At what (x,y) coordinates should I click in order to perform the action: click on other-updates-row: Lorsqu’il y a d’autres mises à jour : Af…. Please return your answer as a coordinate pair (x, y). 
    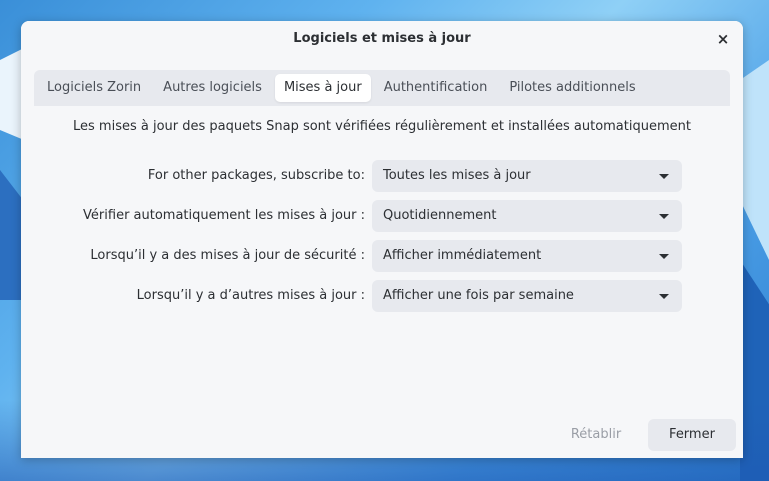
    Looking at the image, I should click on (382, 296).